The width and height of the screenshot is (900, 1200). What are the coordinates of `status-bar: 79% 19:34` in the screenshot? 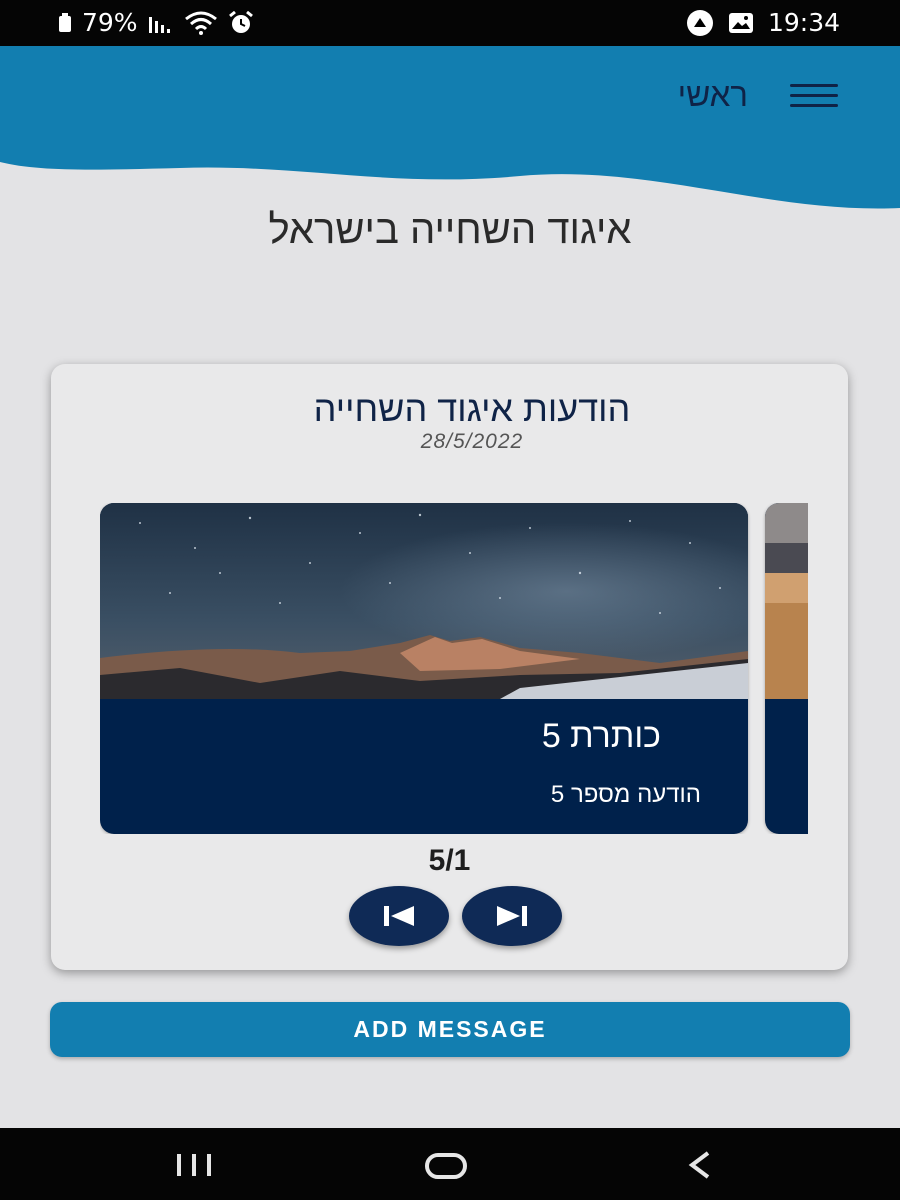 It's located at (450, 23).